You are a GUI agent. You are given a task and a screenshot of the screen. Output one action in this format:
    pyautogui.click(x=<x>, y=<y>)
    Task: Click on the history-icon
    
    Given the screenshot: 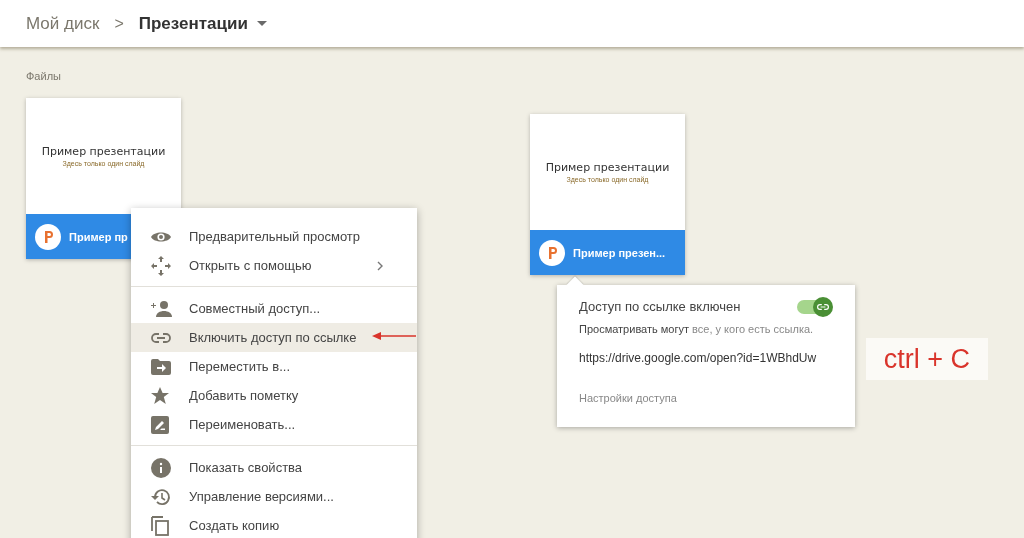 What is the action you would take?
    pyautogui.click(x=161, y=496)
    